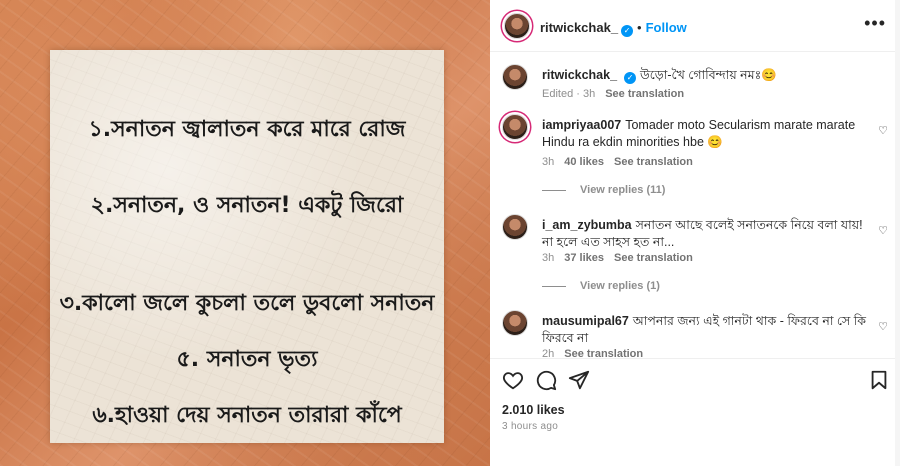  Describe the element at coordinates (517, 26) in the screenshot. I see `author-avatar` at that location.